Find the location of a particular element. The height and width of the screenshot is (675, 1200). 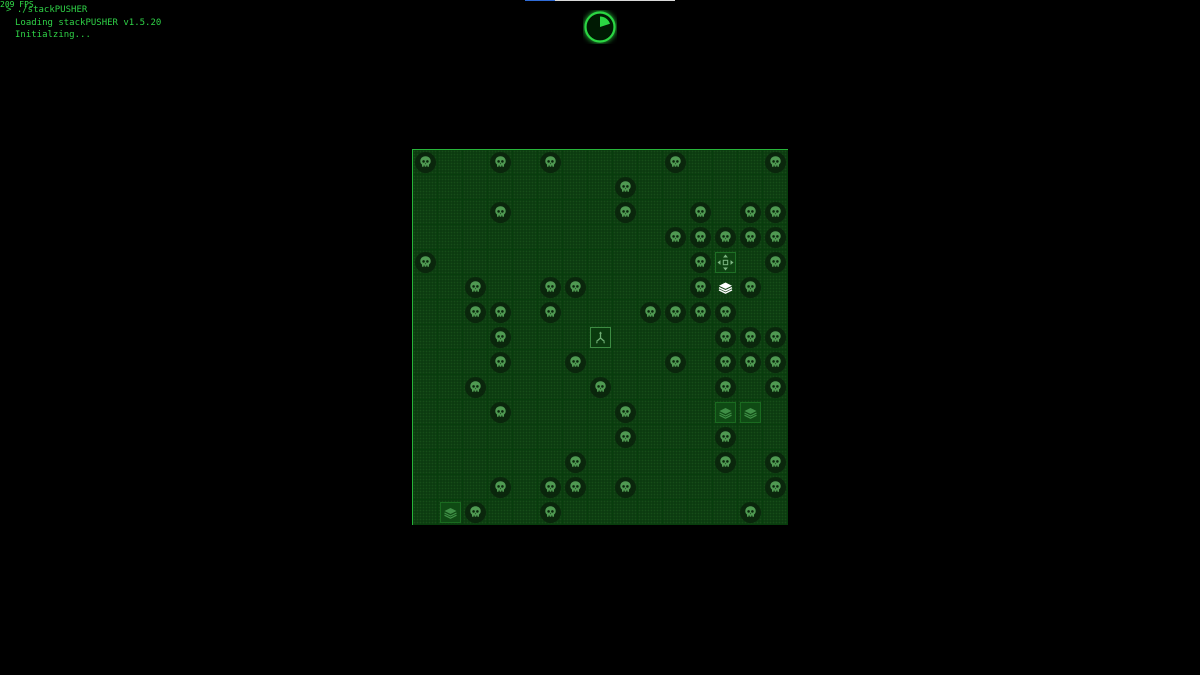

stack-layers-icon is located at coordinates (725, 287).